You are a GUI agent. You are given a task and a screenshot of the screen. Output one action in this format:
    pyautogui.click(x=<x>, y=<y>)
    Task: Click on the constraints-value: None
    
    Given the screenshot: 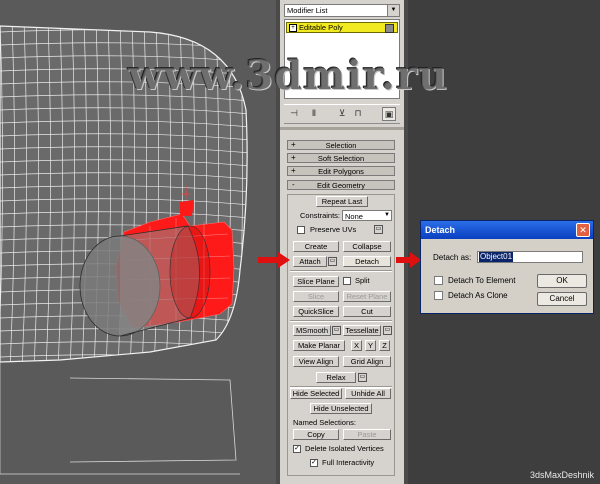 What is the action you would take?
    pyautogui.click(x=354, y=216)
    